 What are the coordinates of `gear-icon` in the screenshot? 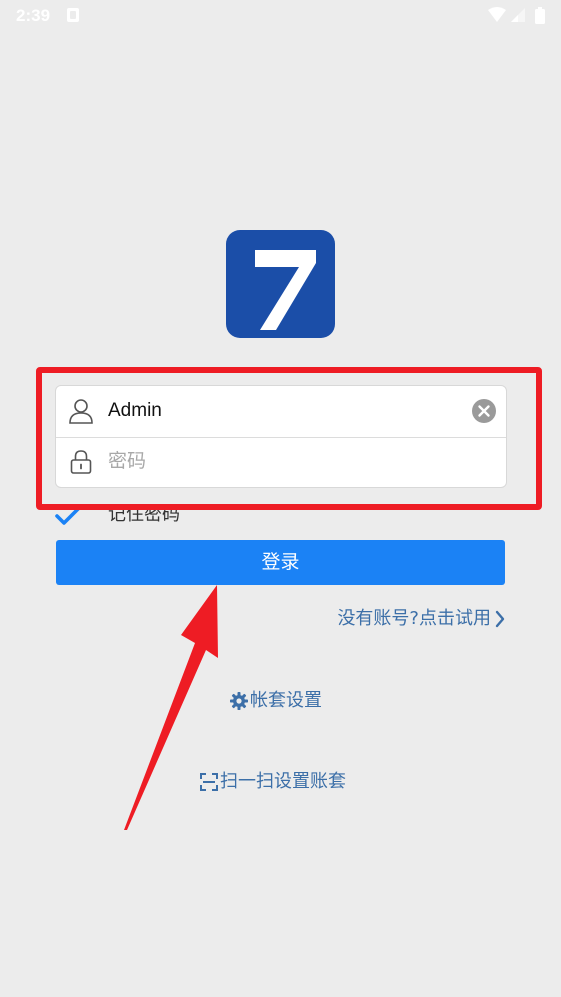 It's located at (239, 701).